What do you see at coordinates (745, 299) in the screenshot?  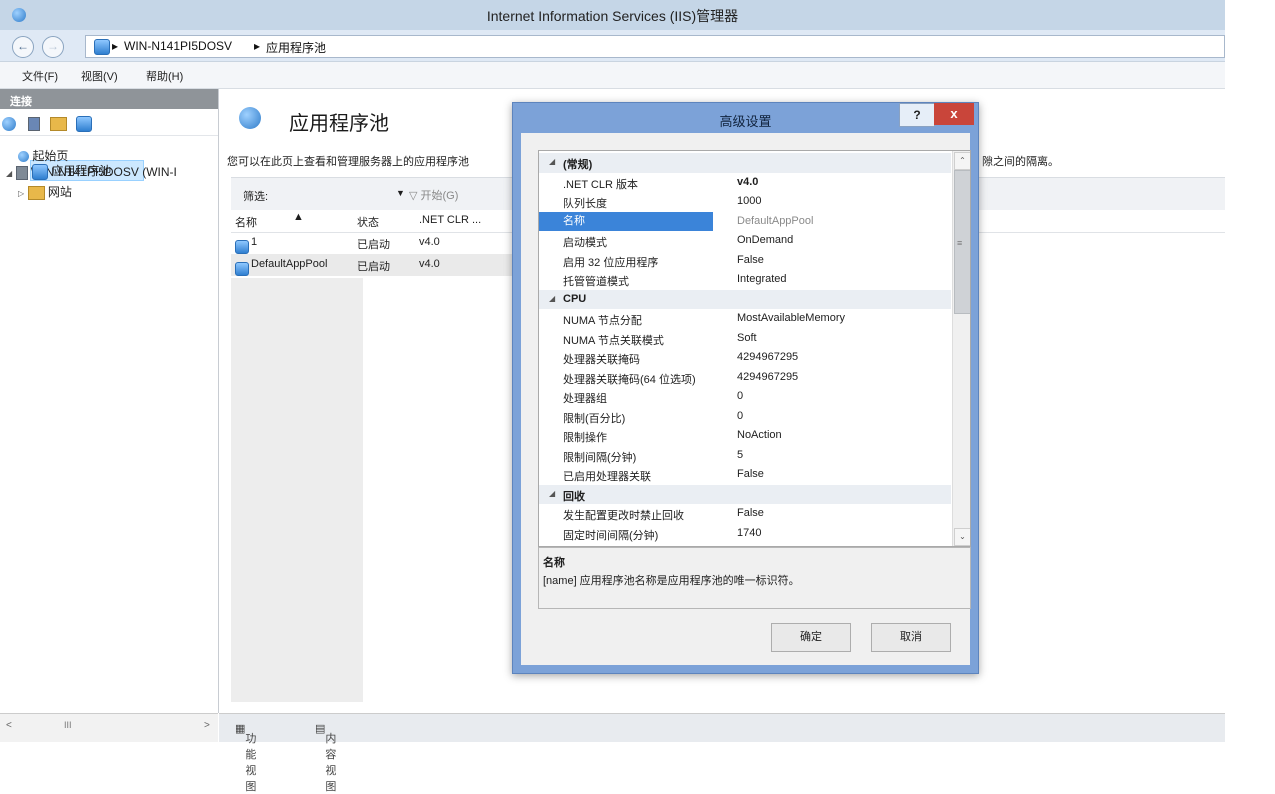 I see `category-cpu: ◢ CPU` at bounding box center [745, 299].